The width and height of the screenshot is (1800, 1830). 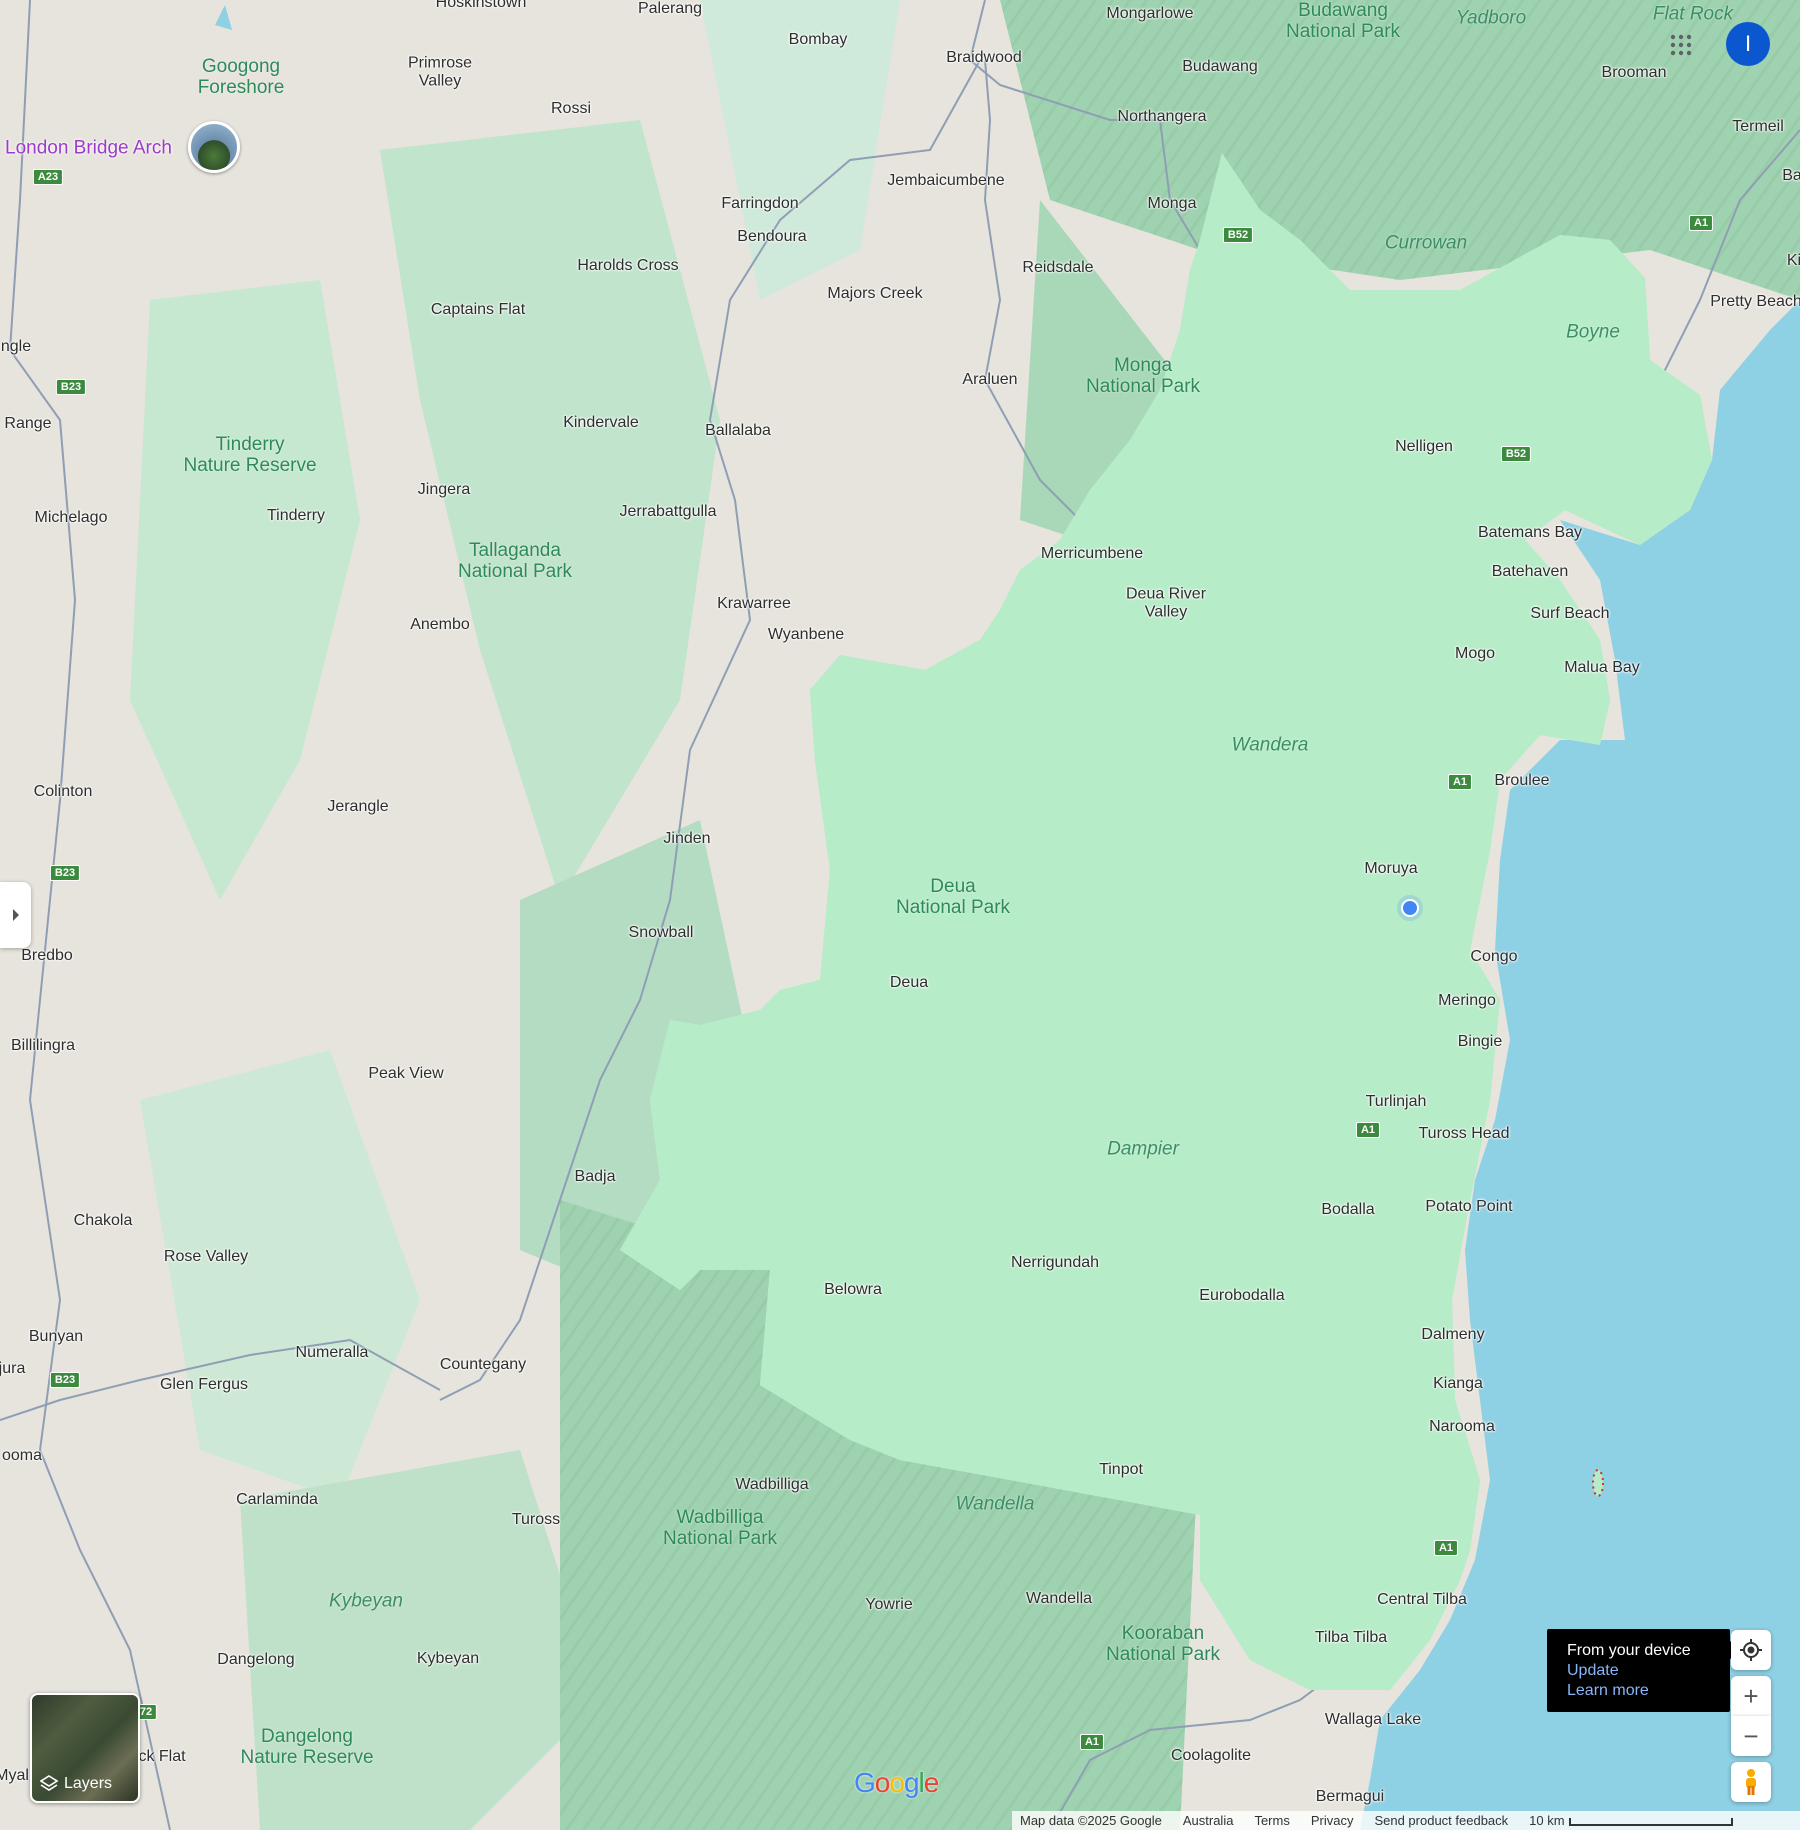 What do you see at coordinates (874, 294) in the screenshot?
I see `town-label: Majors Creek` at bounding box center [874, 294].